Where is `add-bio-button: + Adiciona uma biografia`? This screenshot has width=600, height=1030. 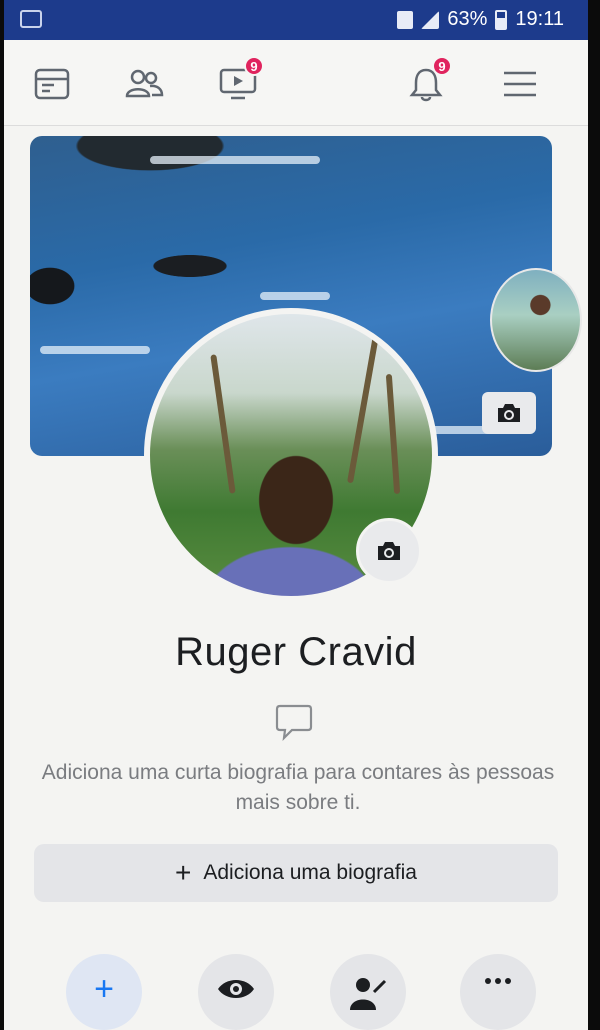 add-bio-button: + Adiciona uma biografia is located at coordinates (296, 873).